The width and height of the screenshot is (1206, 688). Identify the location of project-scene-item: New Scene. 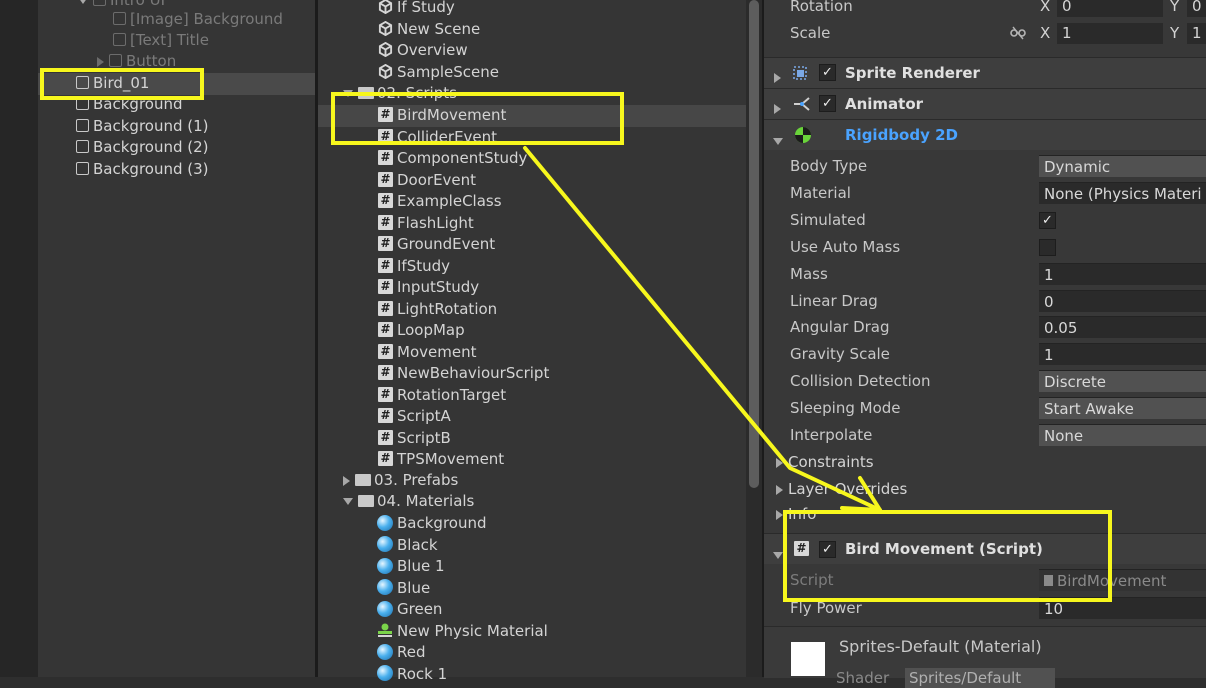
(429, 29).